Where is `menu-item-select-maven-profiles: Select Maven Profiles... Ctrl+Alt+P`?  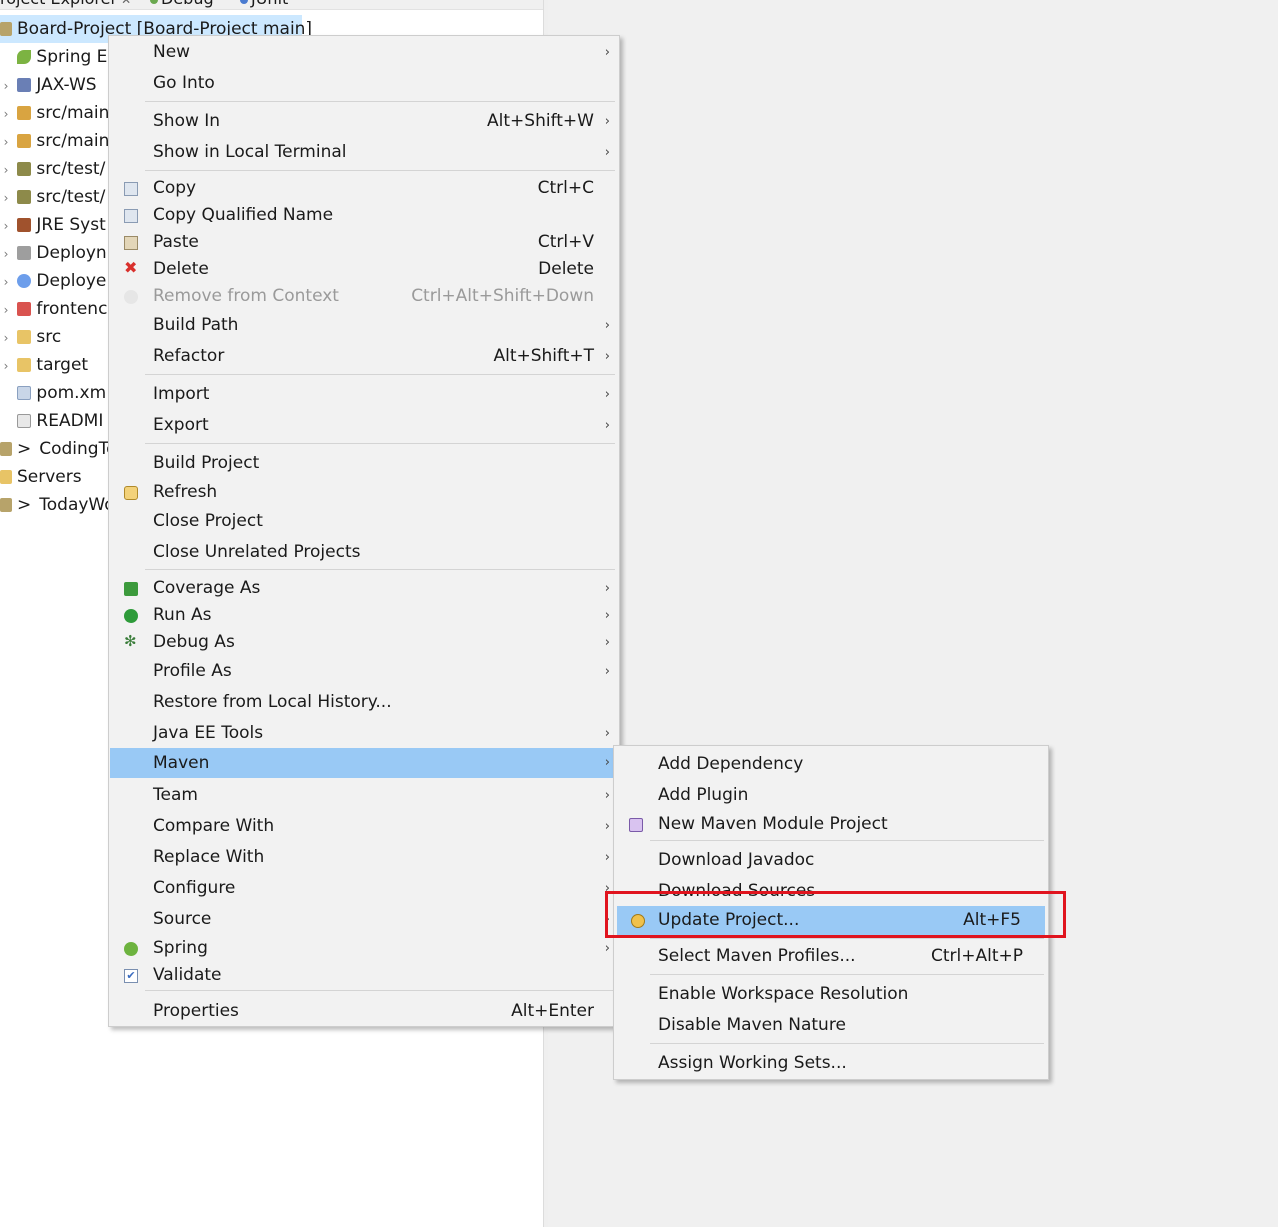
menu-item-select-maven-profiles: Select Maven Profiles... Ctrl+Alt+P is located at coordinates (831, 956).